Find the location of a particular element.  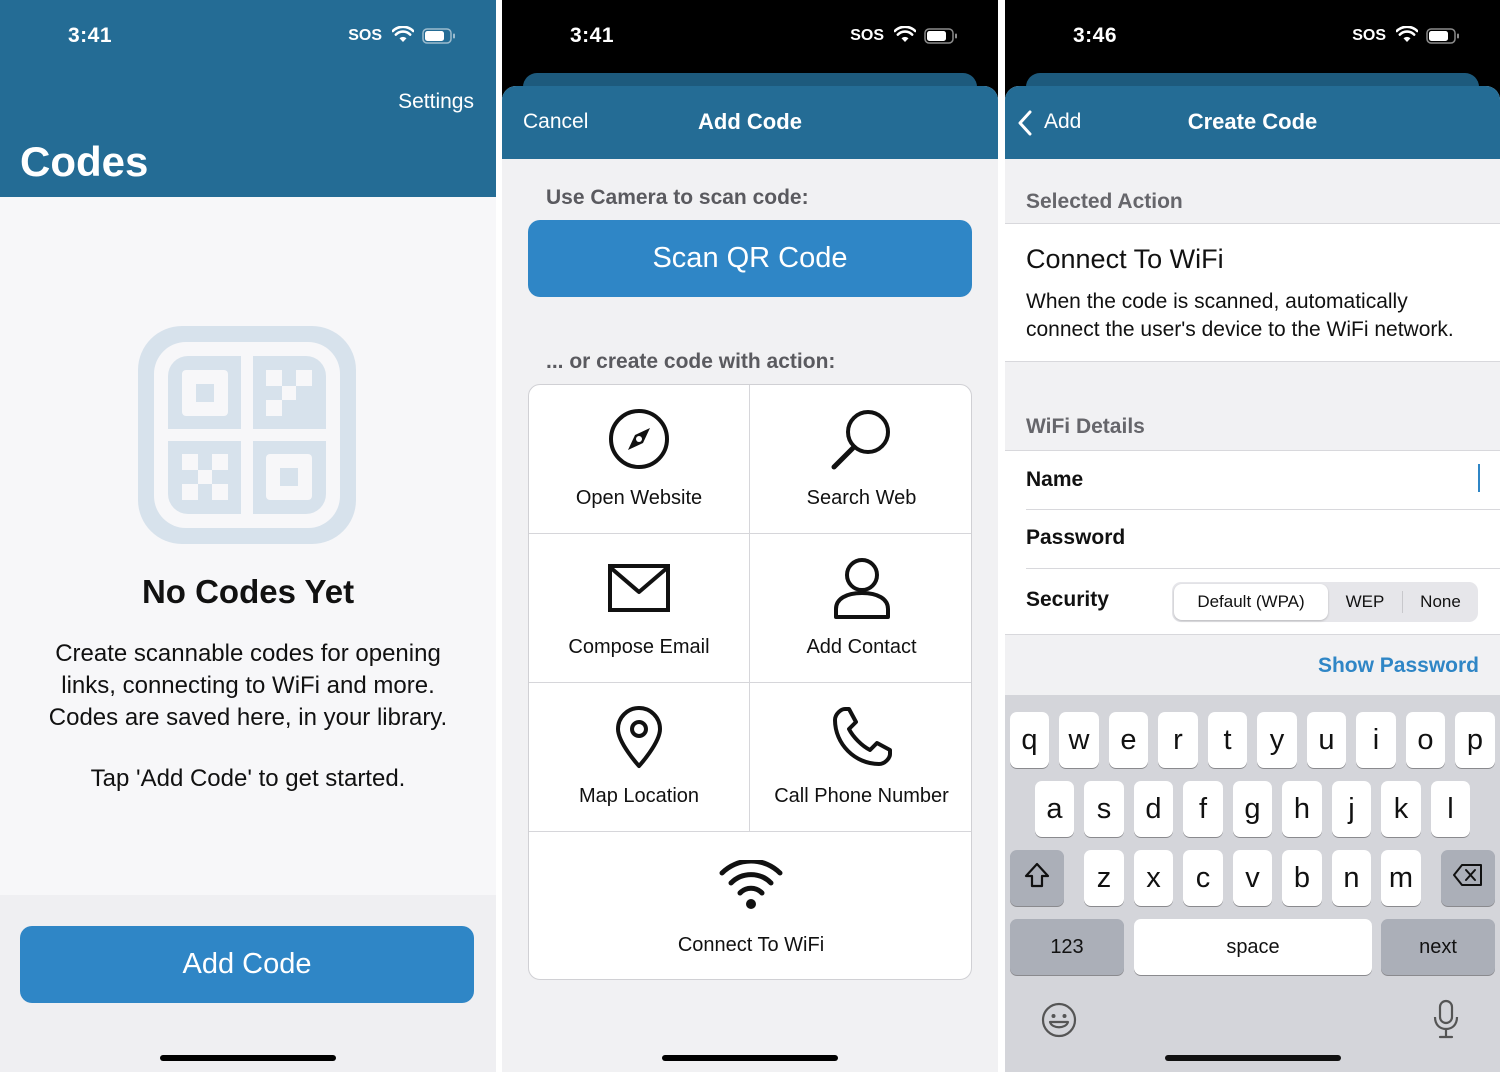

action-label: Add Contact is located at coordinates (861, 647).